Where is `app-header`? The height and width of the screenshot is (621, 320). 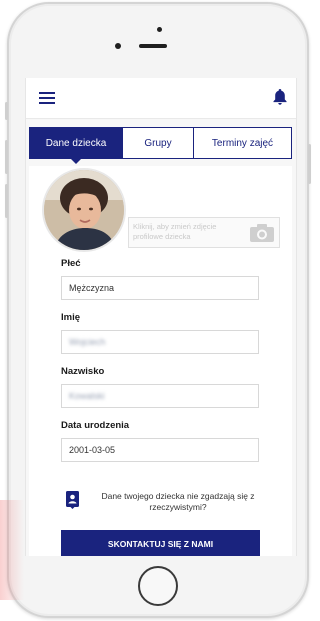
app-header is located at coordinates (161, 98).